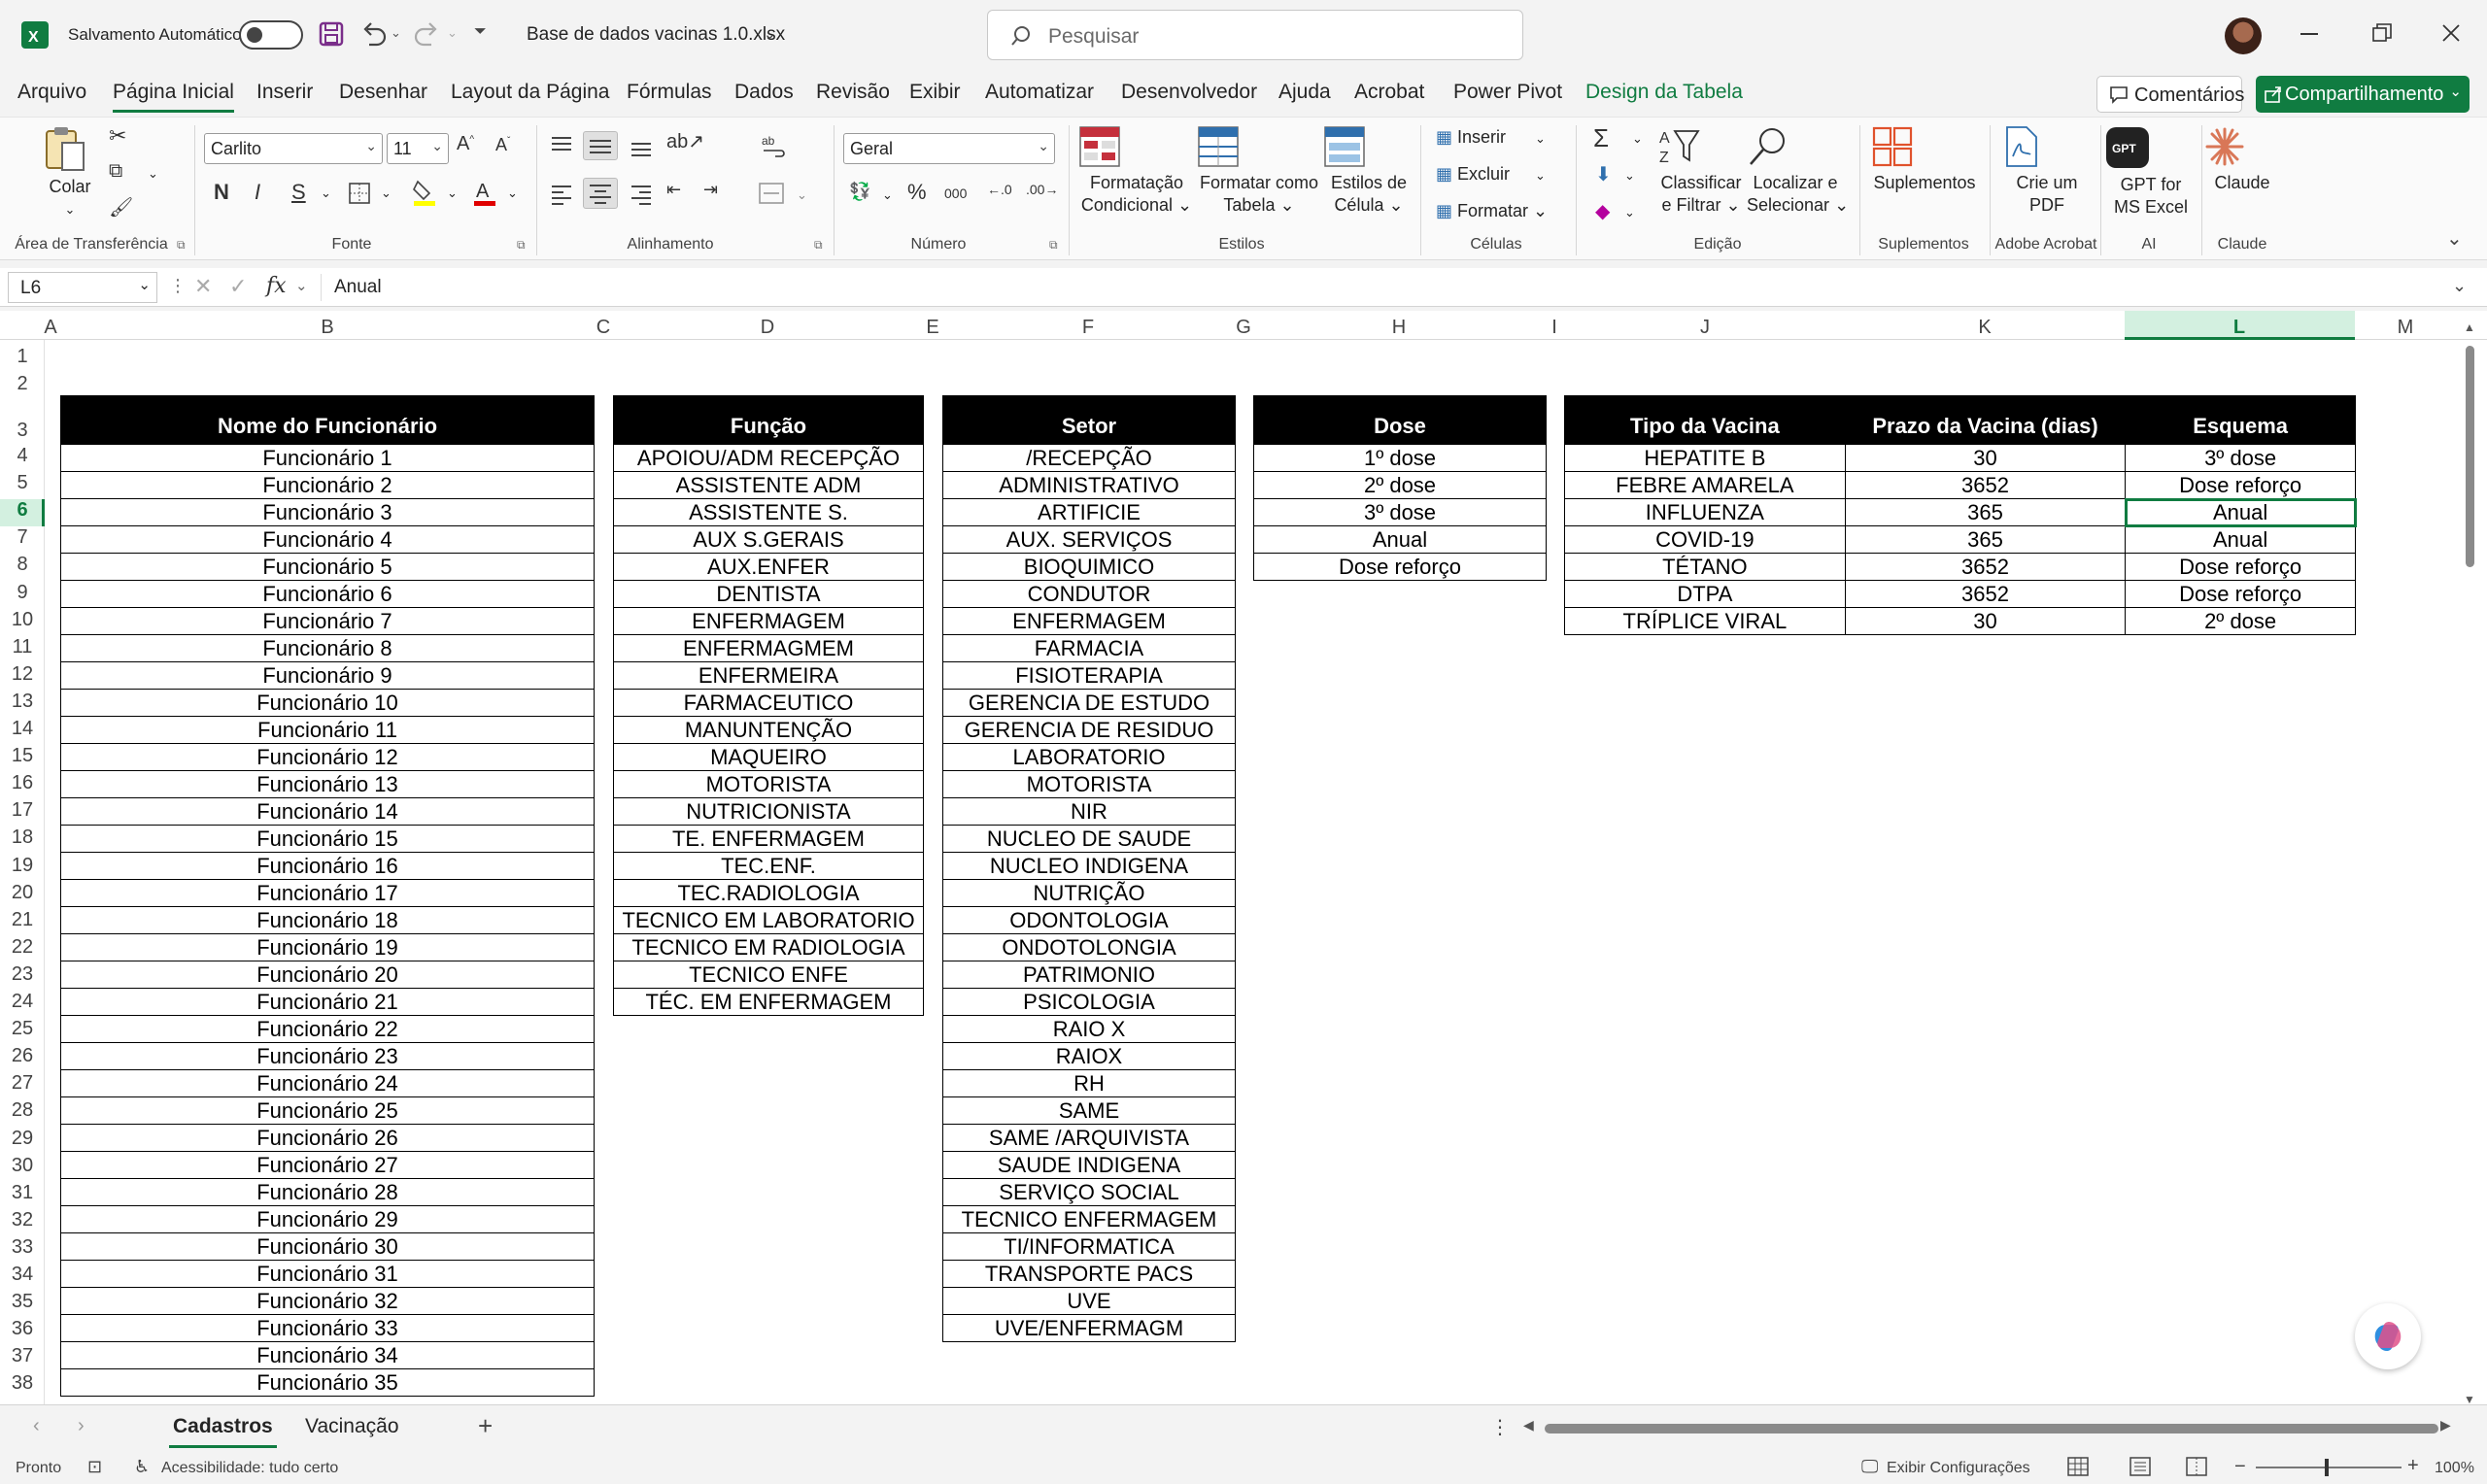 This screenshot has height=1484, width=2487. What do you see at coordinates (352, 1426) in the screenshot?
I see `sheet-tab-vacinacao: Vacinação` at bounding box center [352, 1426].